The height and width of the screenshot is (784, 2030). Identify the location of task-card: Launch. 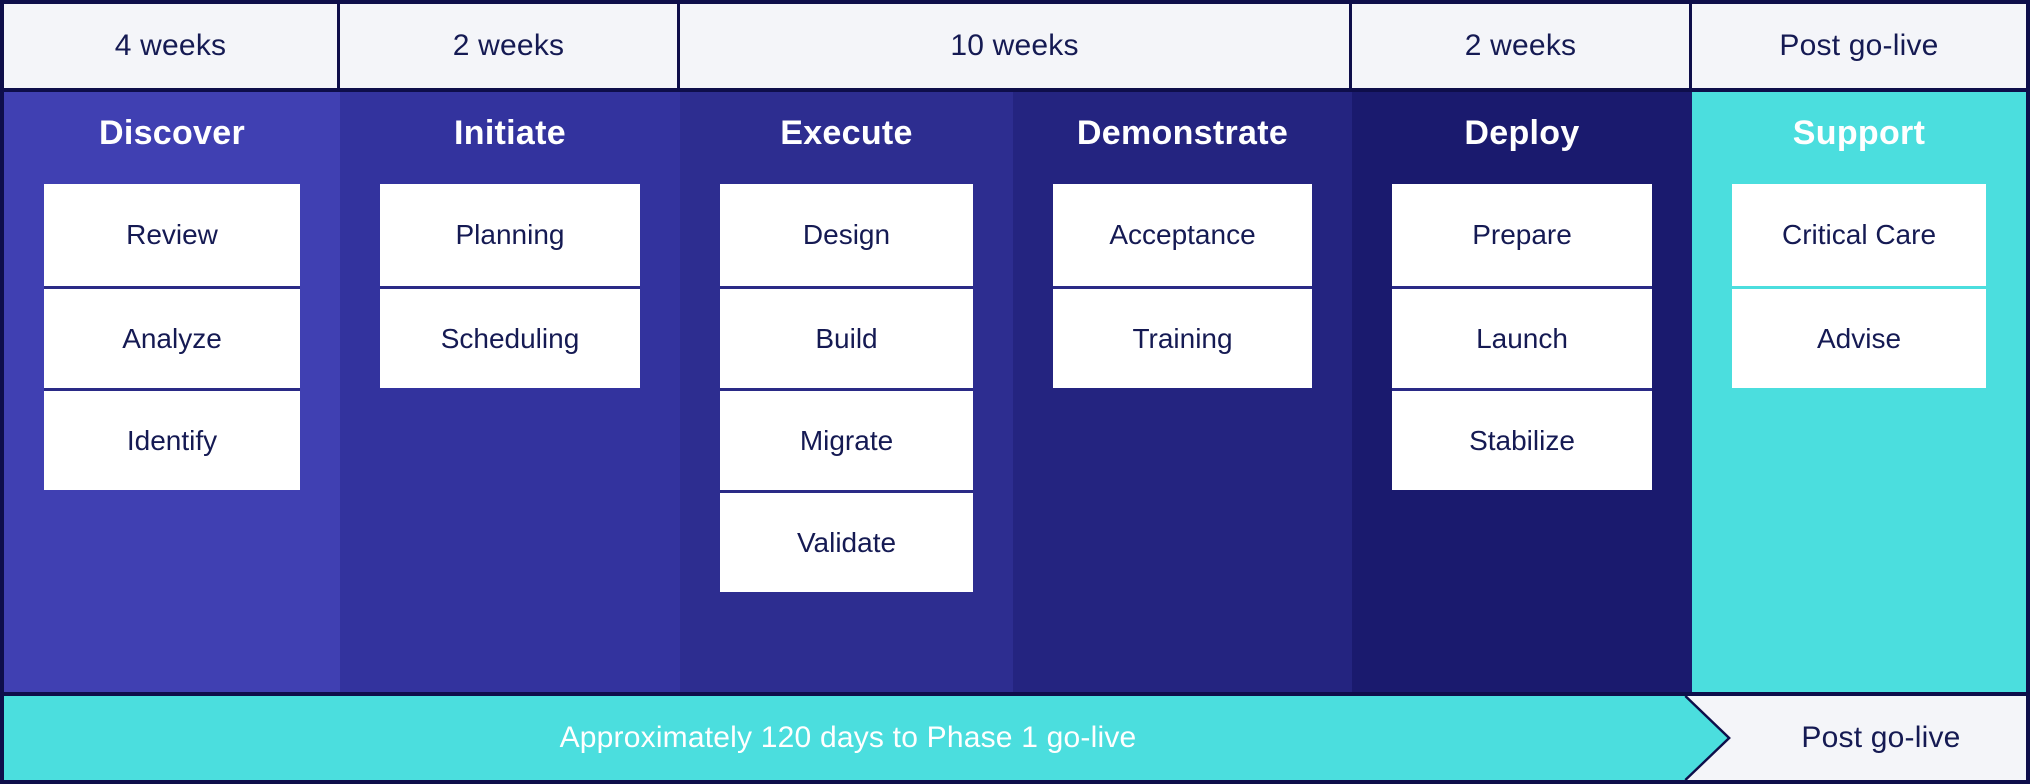
(1522, 337).